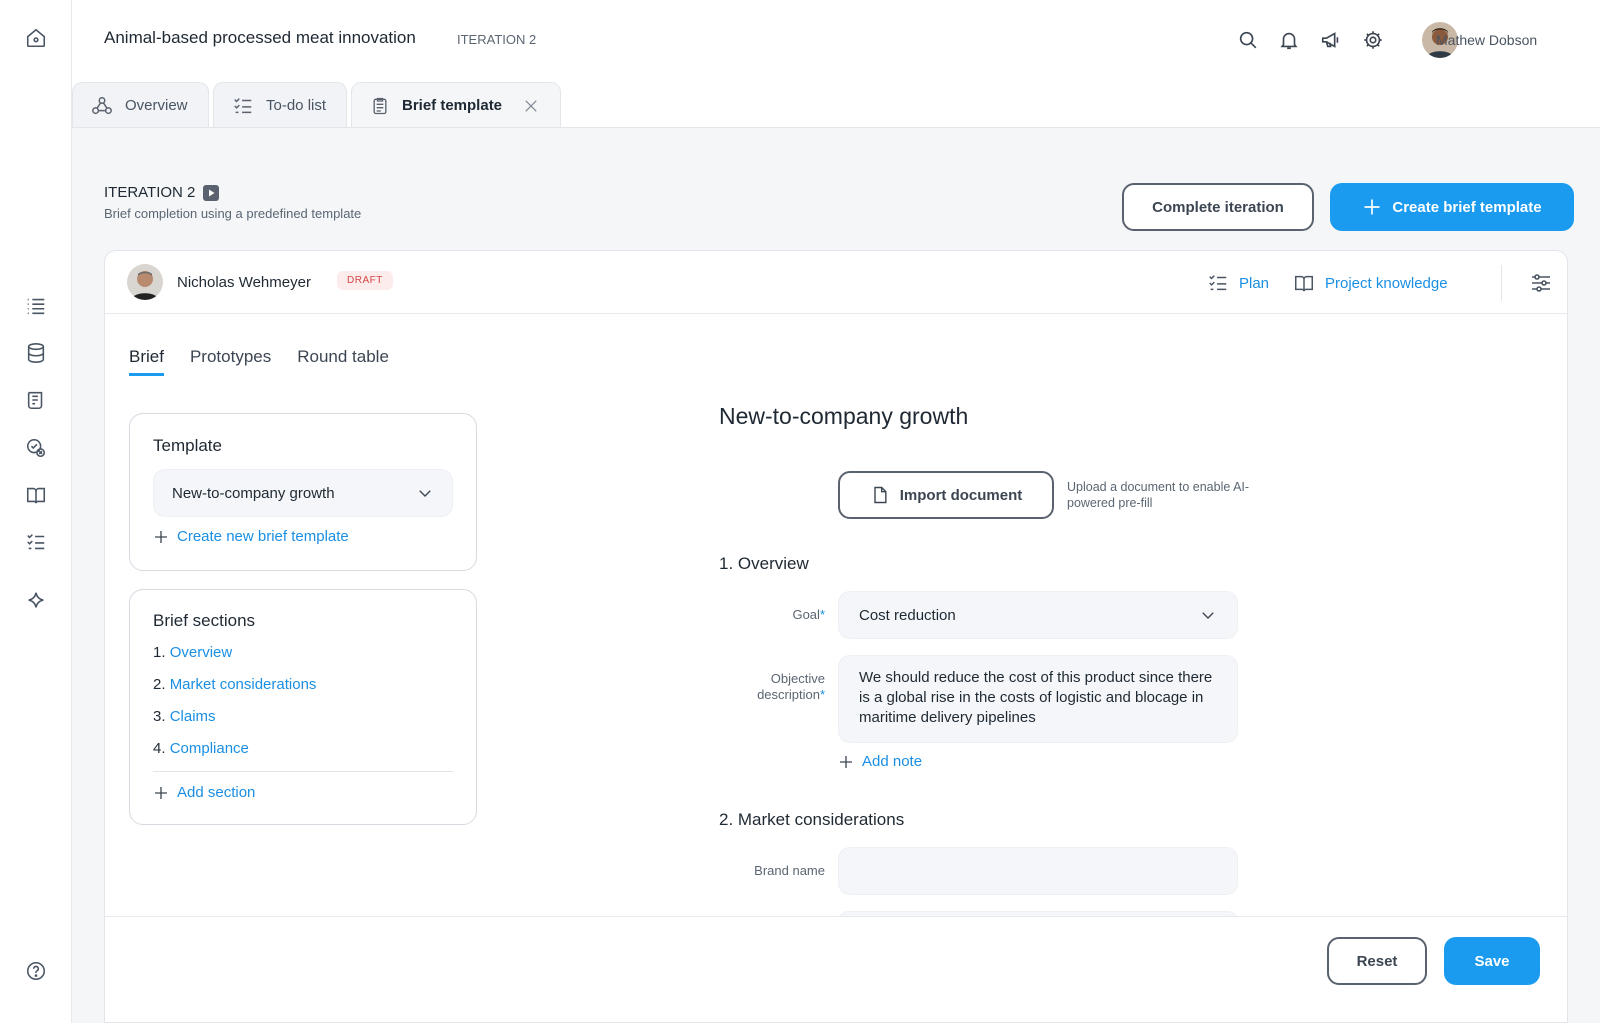 The height and width of the screenshot is (1023, 1600). Describe the element at coordinates (263, 536) in the screenshot. I see `create-new-template-label: Create new brief template` at that location.